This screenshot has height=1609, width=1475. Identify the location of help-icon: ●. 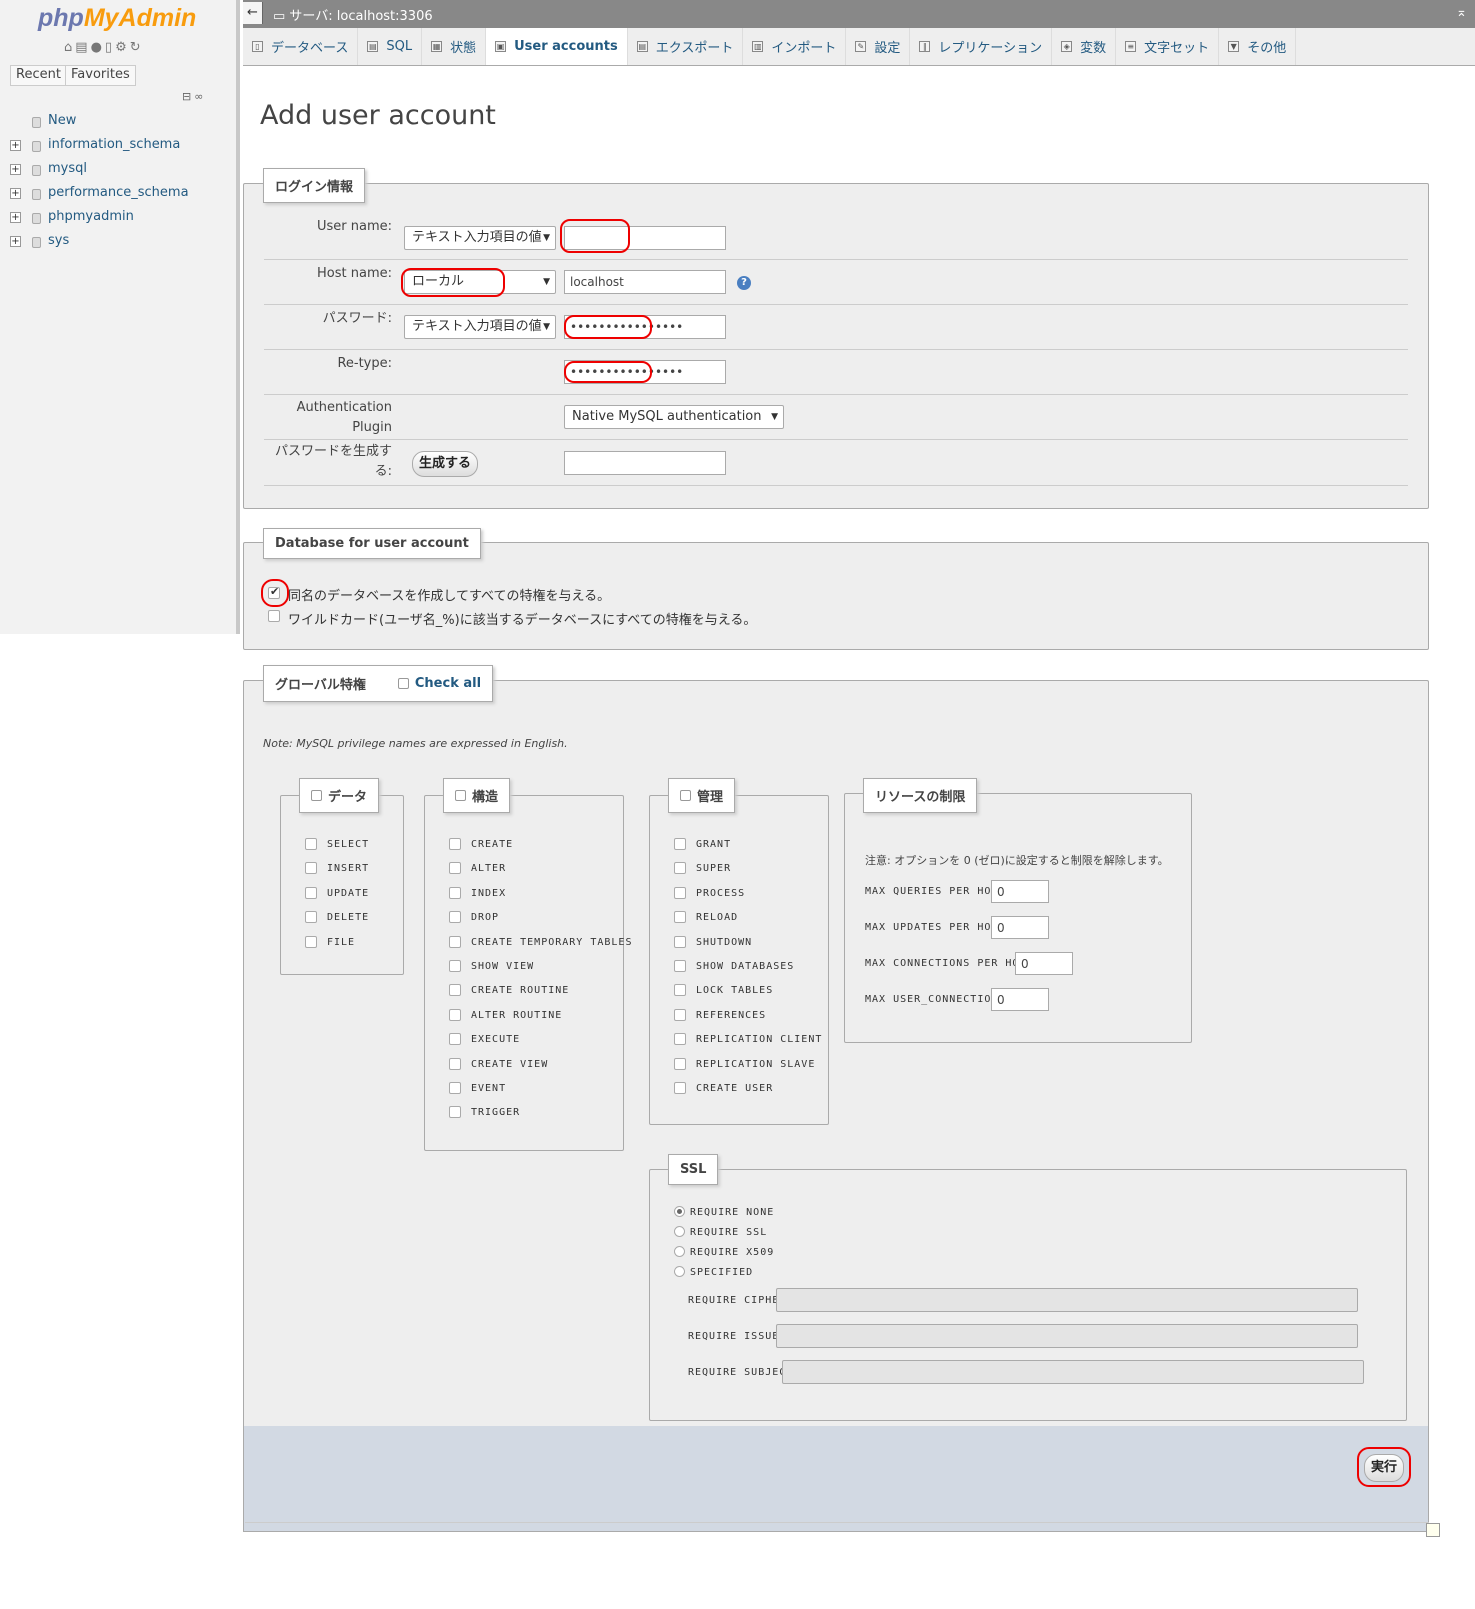
(96, 47).